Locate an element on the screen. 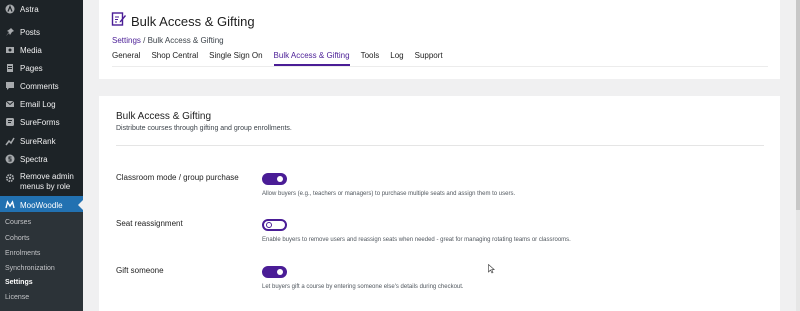 The height and width of the screenshot is (311, 800). tab-shop-central: Shop Central is located at coordinates (174, 58).